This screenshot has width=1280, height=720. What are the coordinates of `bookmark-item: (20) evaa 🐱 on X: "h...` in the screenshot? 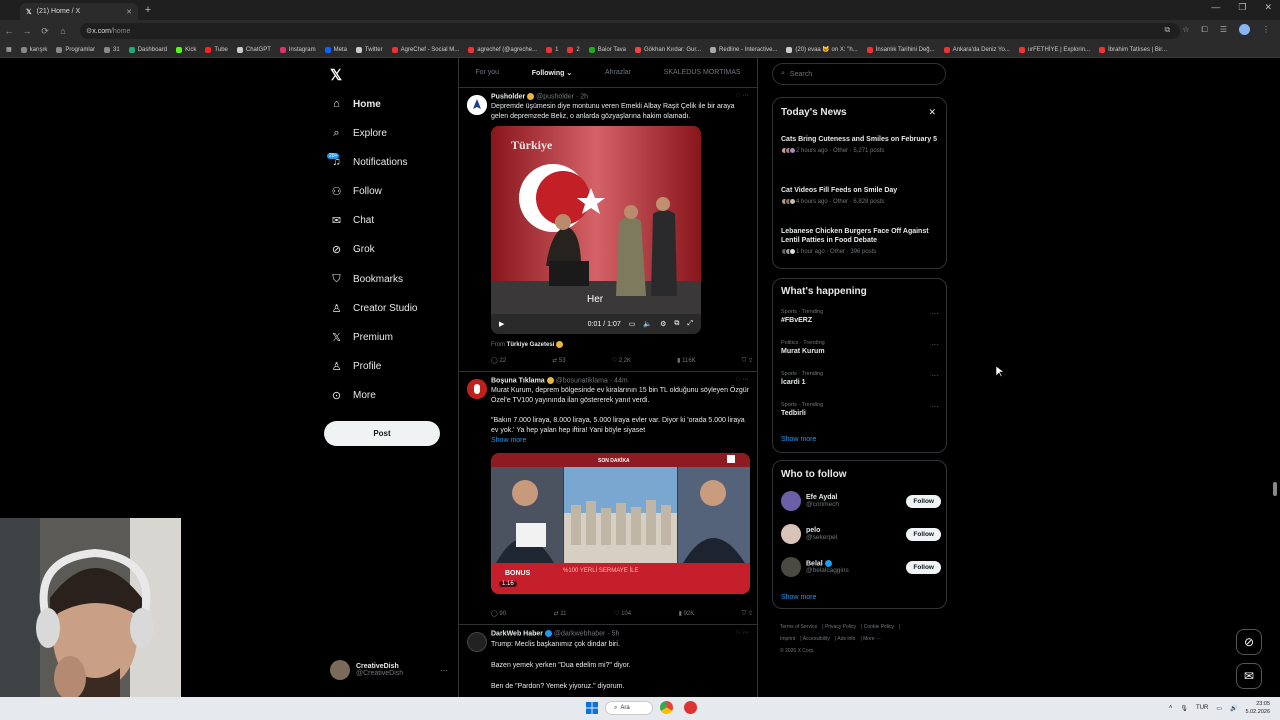 It's located at (822, 49).